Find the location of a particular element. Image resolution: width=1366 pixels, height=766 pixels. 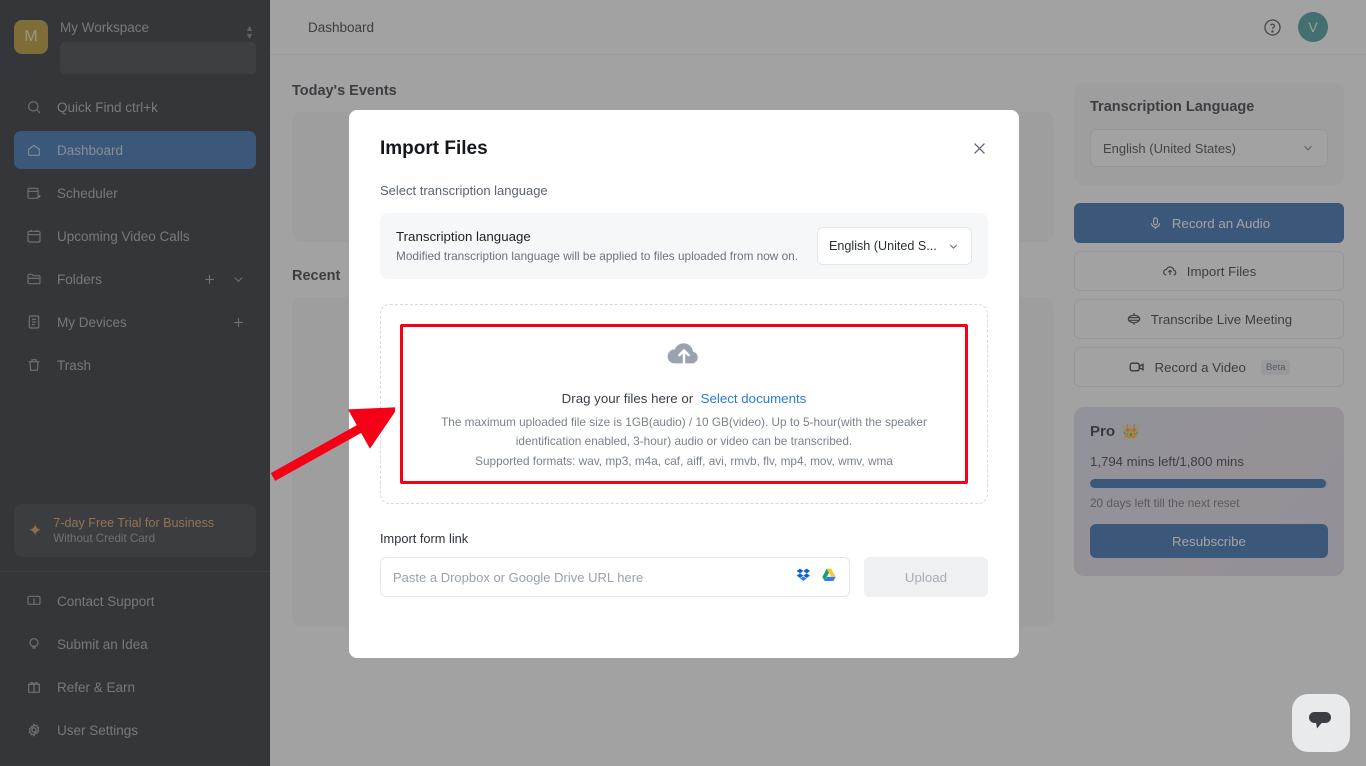

close-icon is located at coordinates (979, 148).